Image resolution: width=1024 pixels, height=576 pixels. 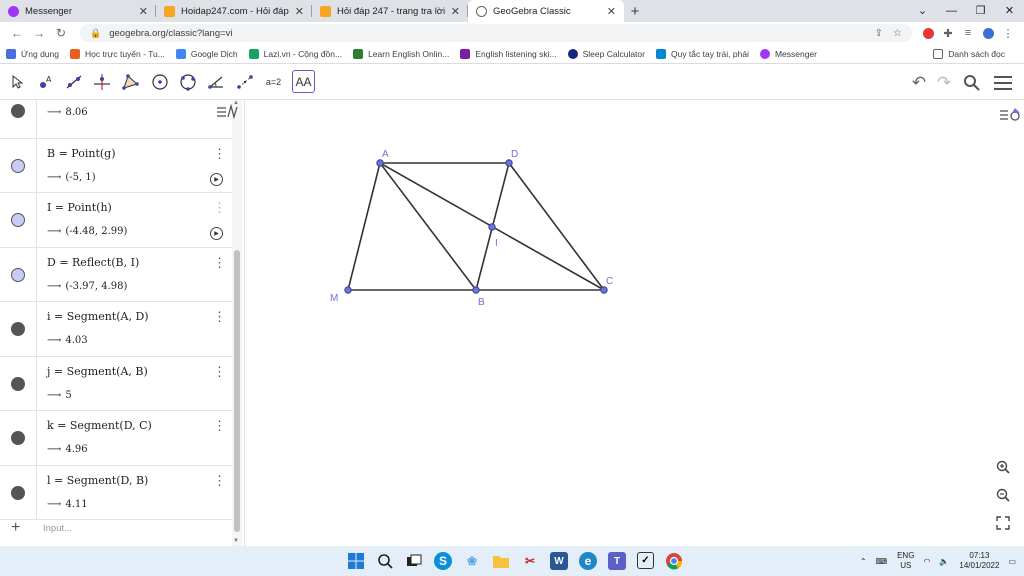 What do you see at coordinates (78, 11) in the screenshot?
I see `tab-messenger: Messenger ✕` at bounding box center [78, 11].